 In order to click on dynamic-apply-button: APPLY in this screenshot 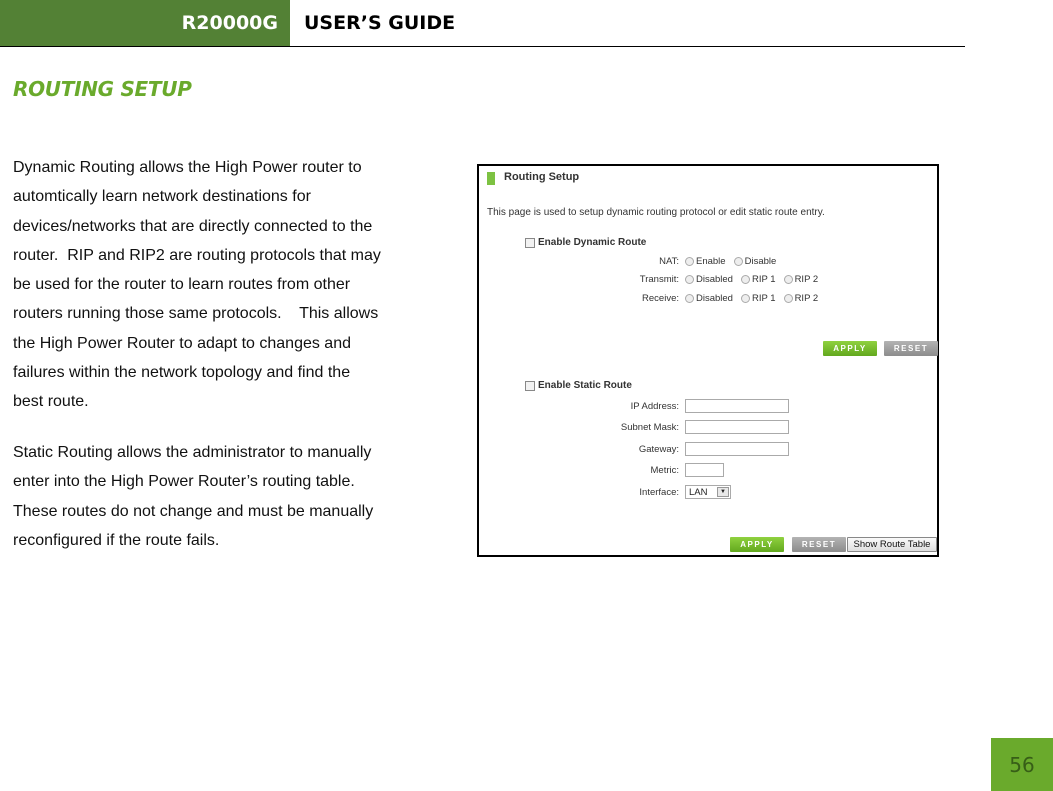, I will do `click(850, 348)`.